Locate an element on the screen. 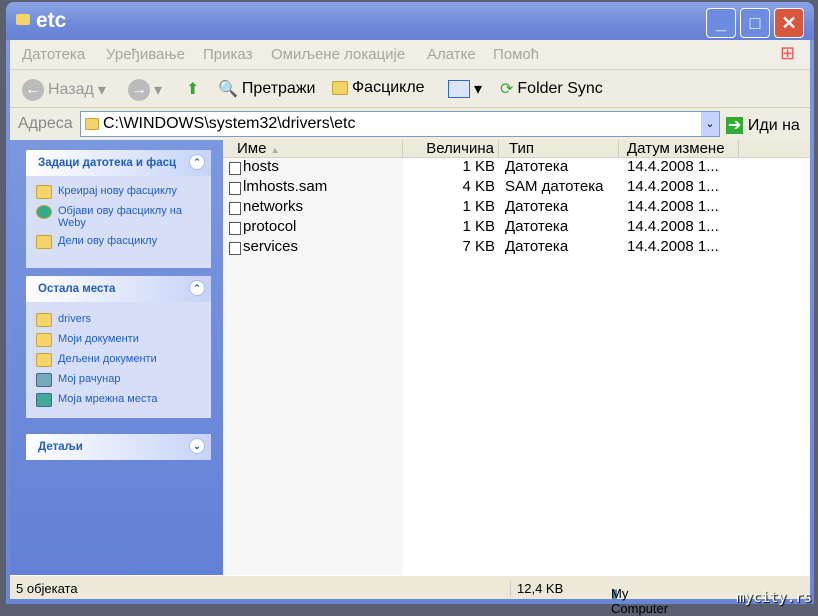 Image resolution: width=818 pixels, height=616 pixels. place-my-documents: Моји документи is located at coordinates (118, 340).